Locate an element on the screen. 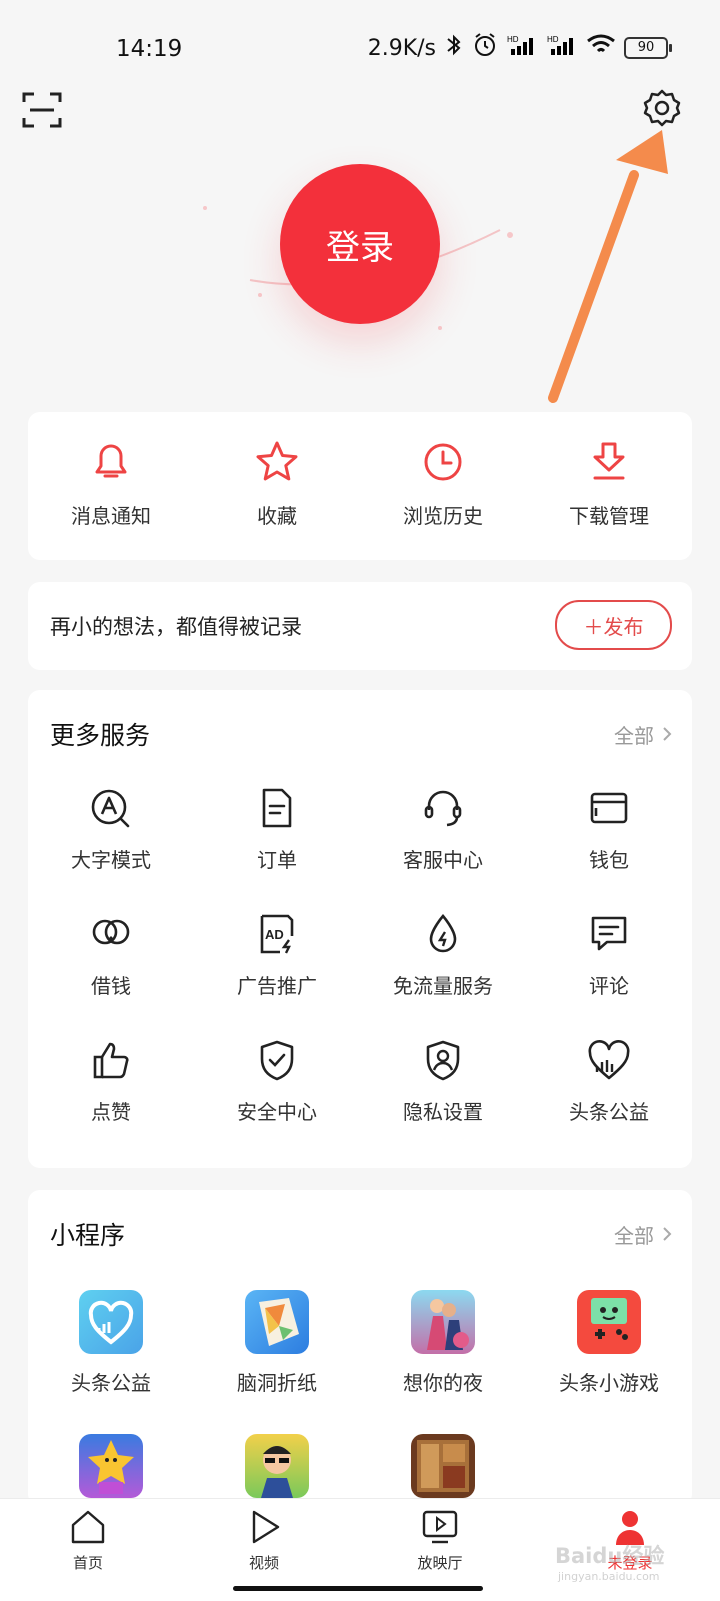  quick-favorites: 收藏 is located at coordinates (277, 483).